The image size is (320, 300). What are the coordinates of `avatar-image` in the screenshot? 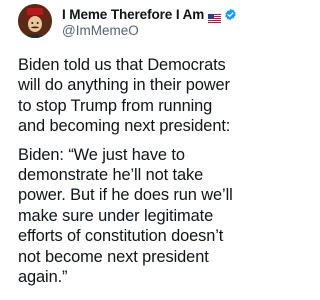 It's located at (35, 21).